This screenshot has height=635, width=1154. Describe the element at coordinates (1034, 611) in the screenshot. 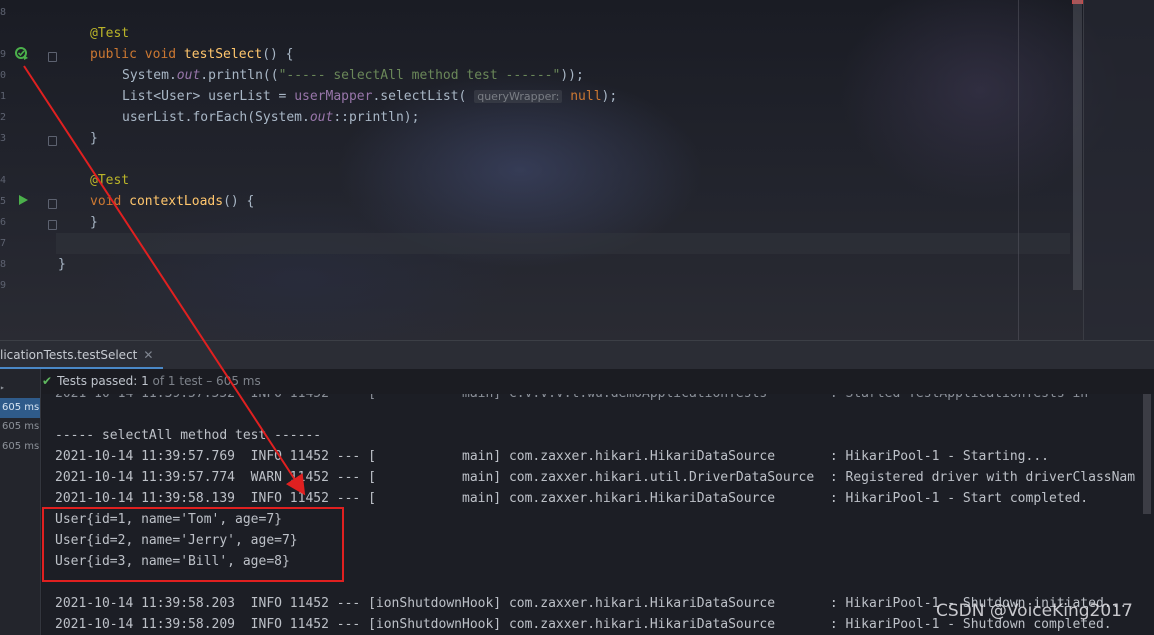

I see `watermark: CSDN @VoiceKing2017` at that location.